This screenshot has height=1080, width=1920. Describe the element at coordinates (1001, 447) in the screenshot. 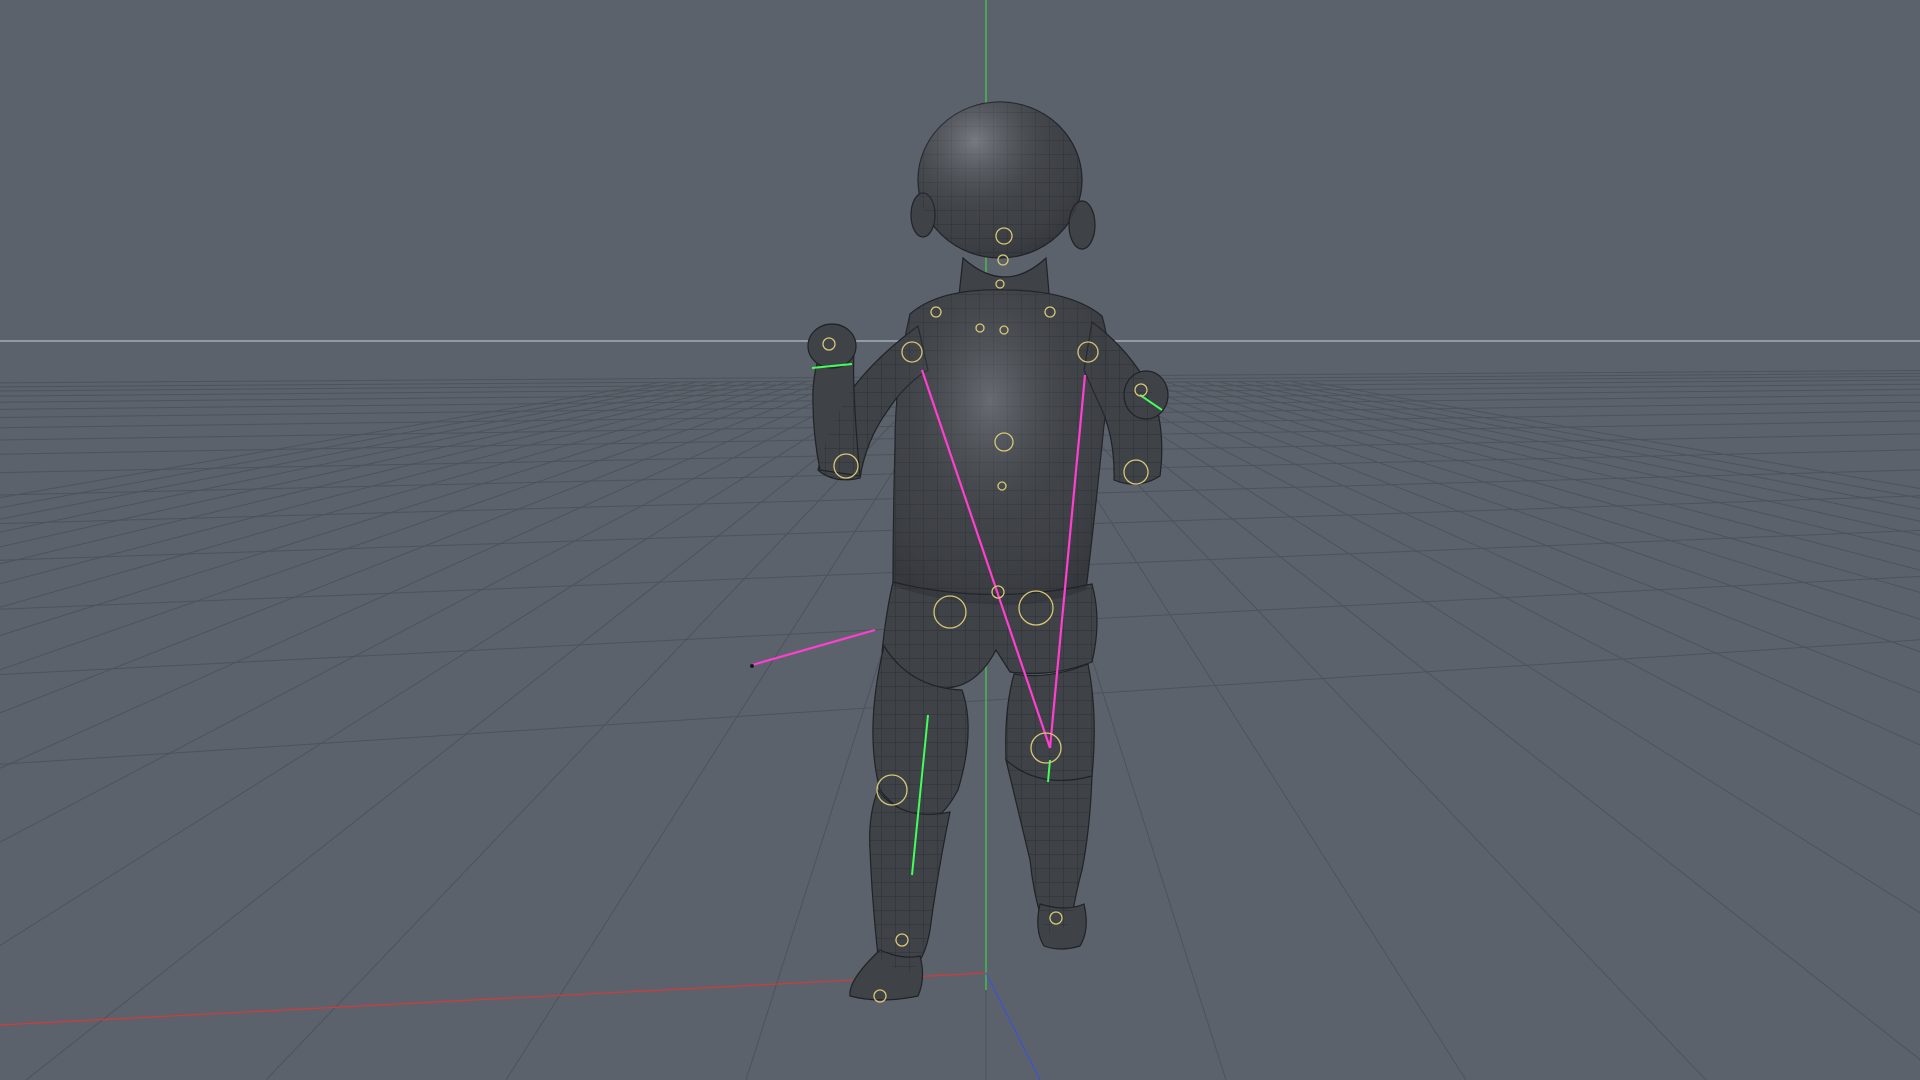

I see `torso-shading` at that location.